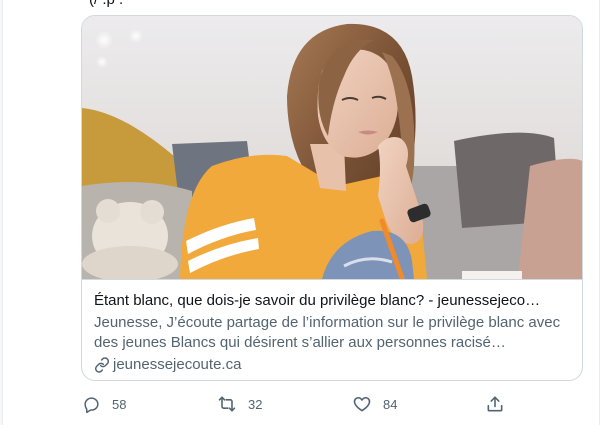 The image size is (600, 425). I want to click on retweet-button: 32, so click(239, 404).